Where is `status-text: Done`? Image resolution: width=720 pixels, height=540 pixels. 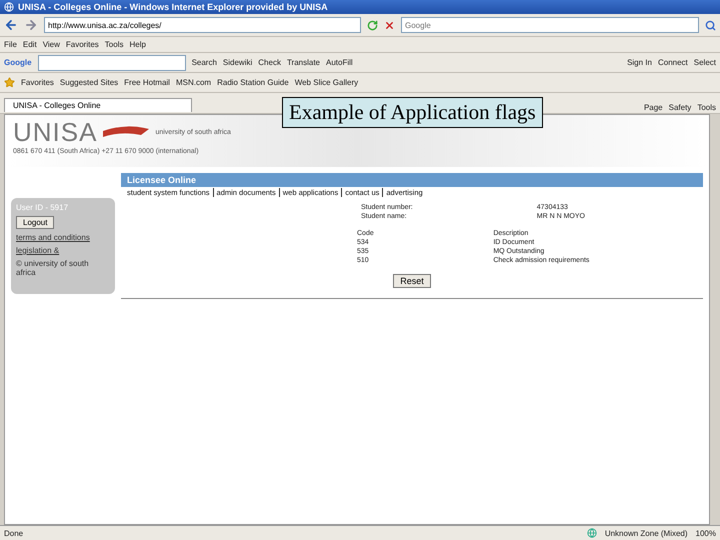
status-text: Done is located at coordinates (14, 533).